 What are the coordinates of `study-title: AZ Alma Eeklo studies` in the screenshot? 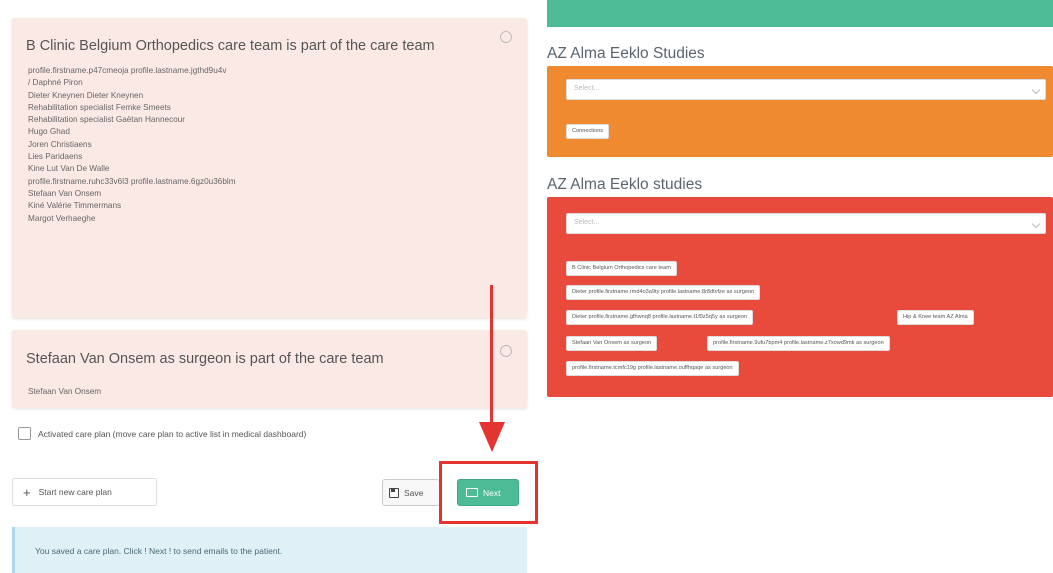 It's located at (625, 184).